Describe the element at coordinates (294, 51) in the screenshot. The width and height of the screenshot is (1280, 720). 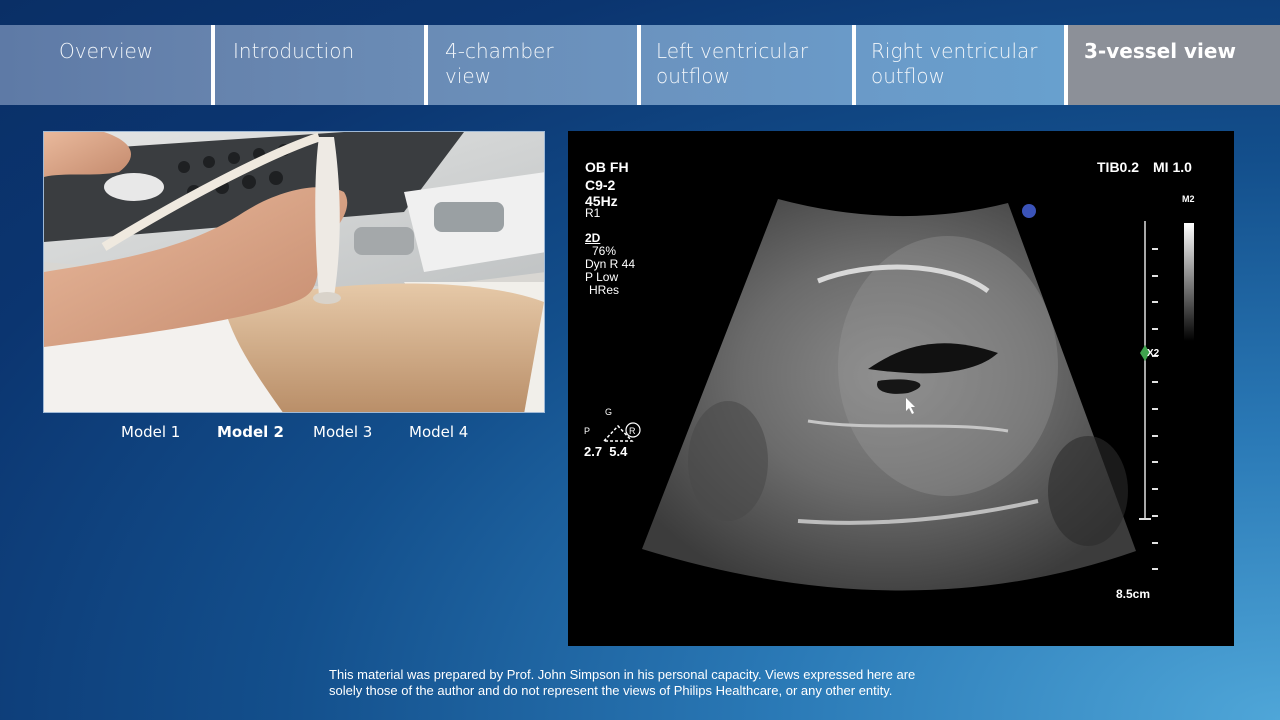
I see `tab-label: Introduction` at that location.